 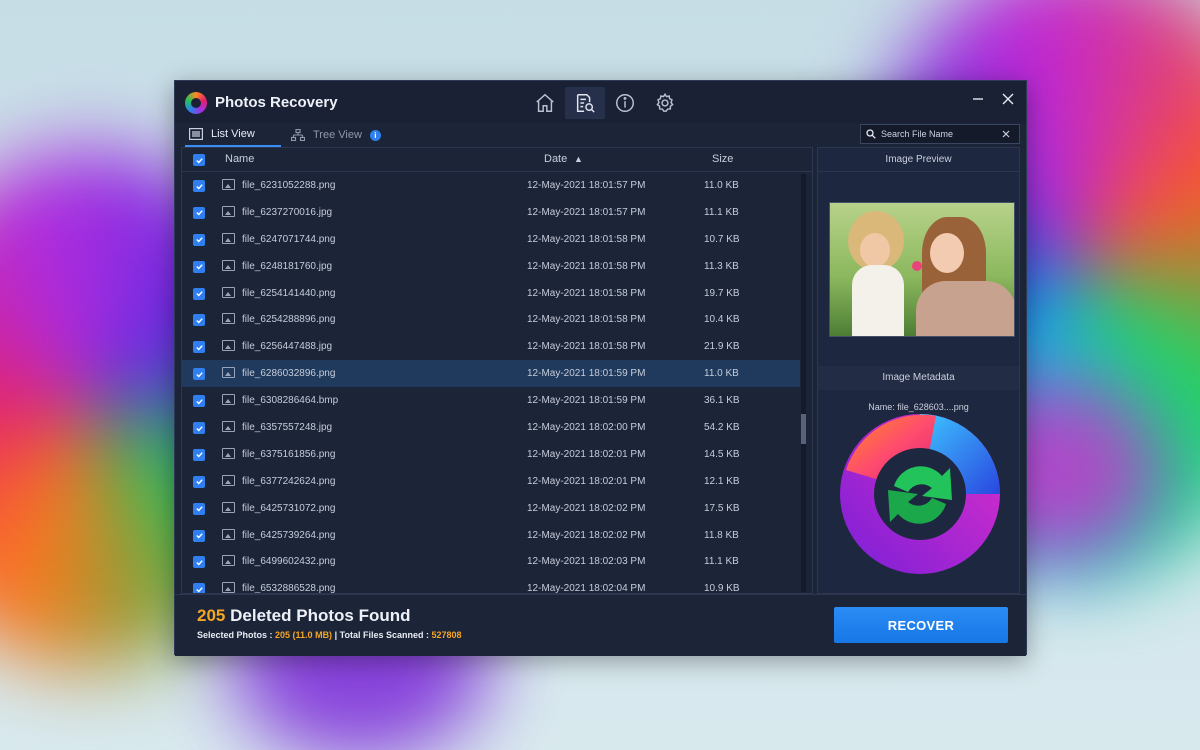 What do you see at coordinates (993, 99) in the screenshot?
I see `window-controls` at bounding box center [993, 99].